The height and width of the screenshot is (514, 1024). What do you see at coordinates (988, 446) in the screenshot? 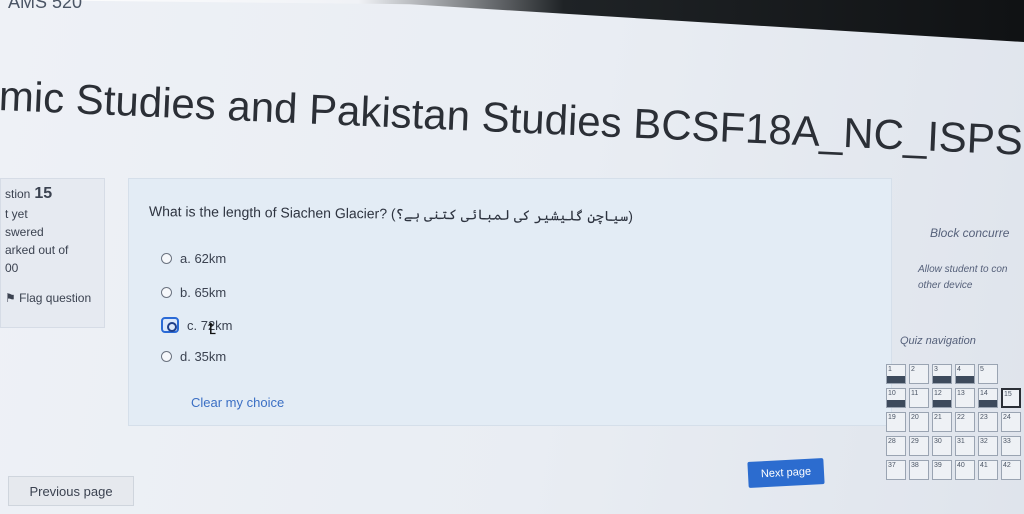
I see `quiz-nav-button-32: 32` at bounding box center [988, 446].